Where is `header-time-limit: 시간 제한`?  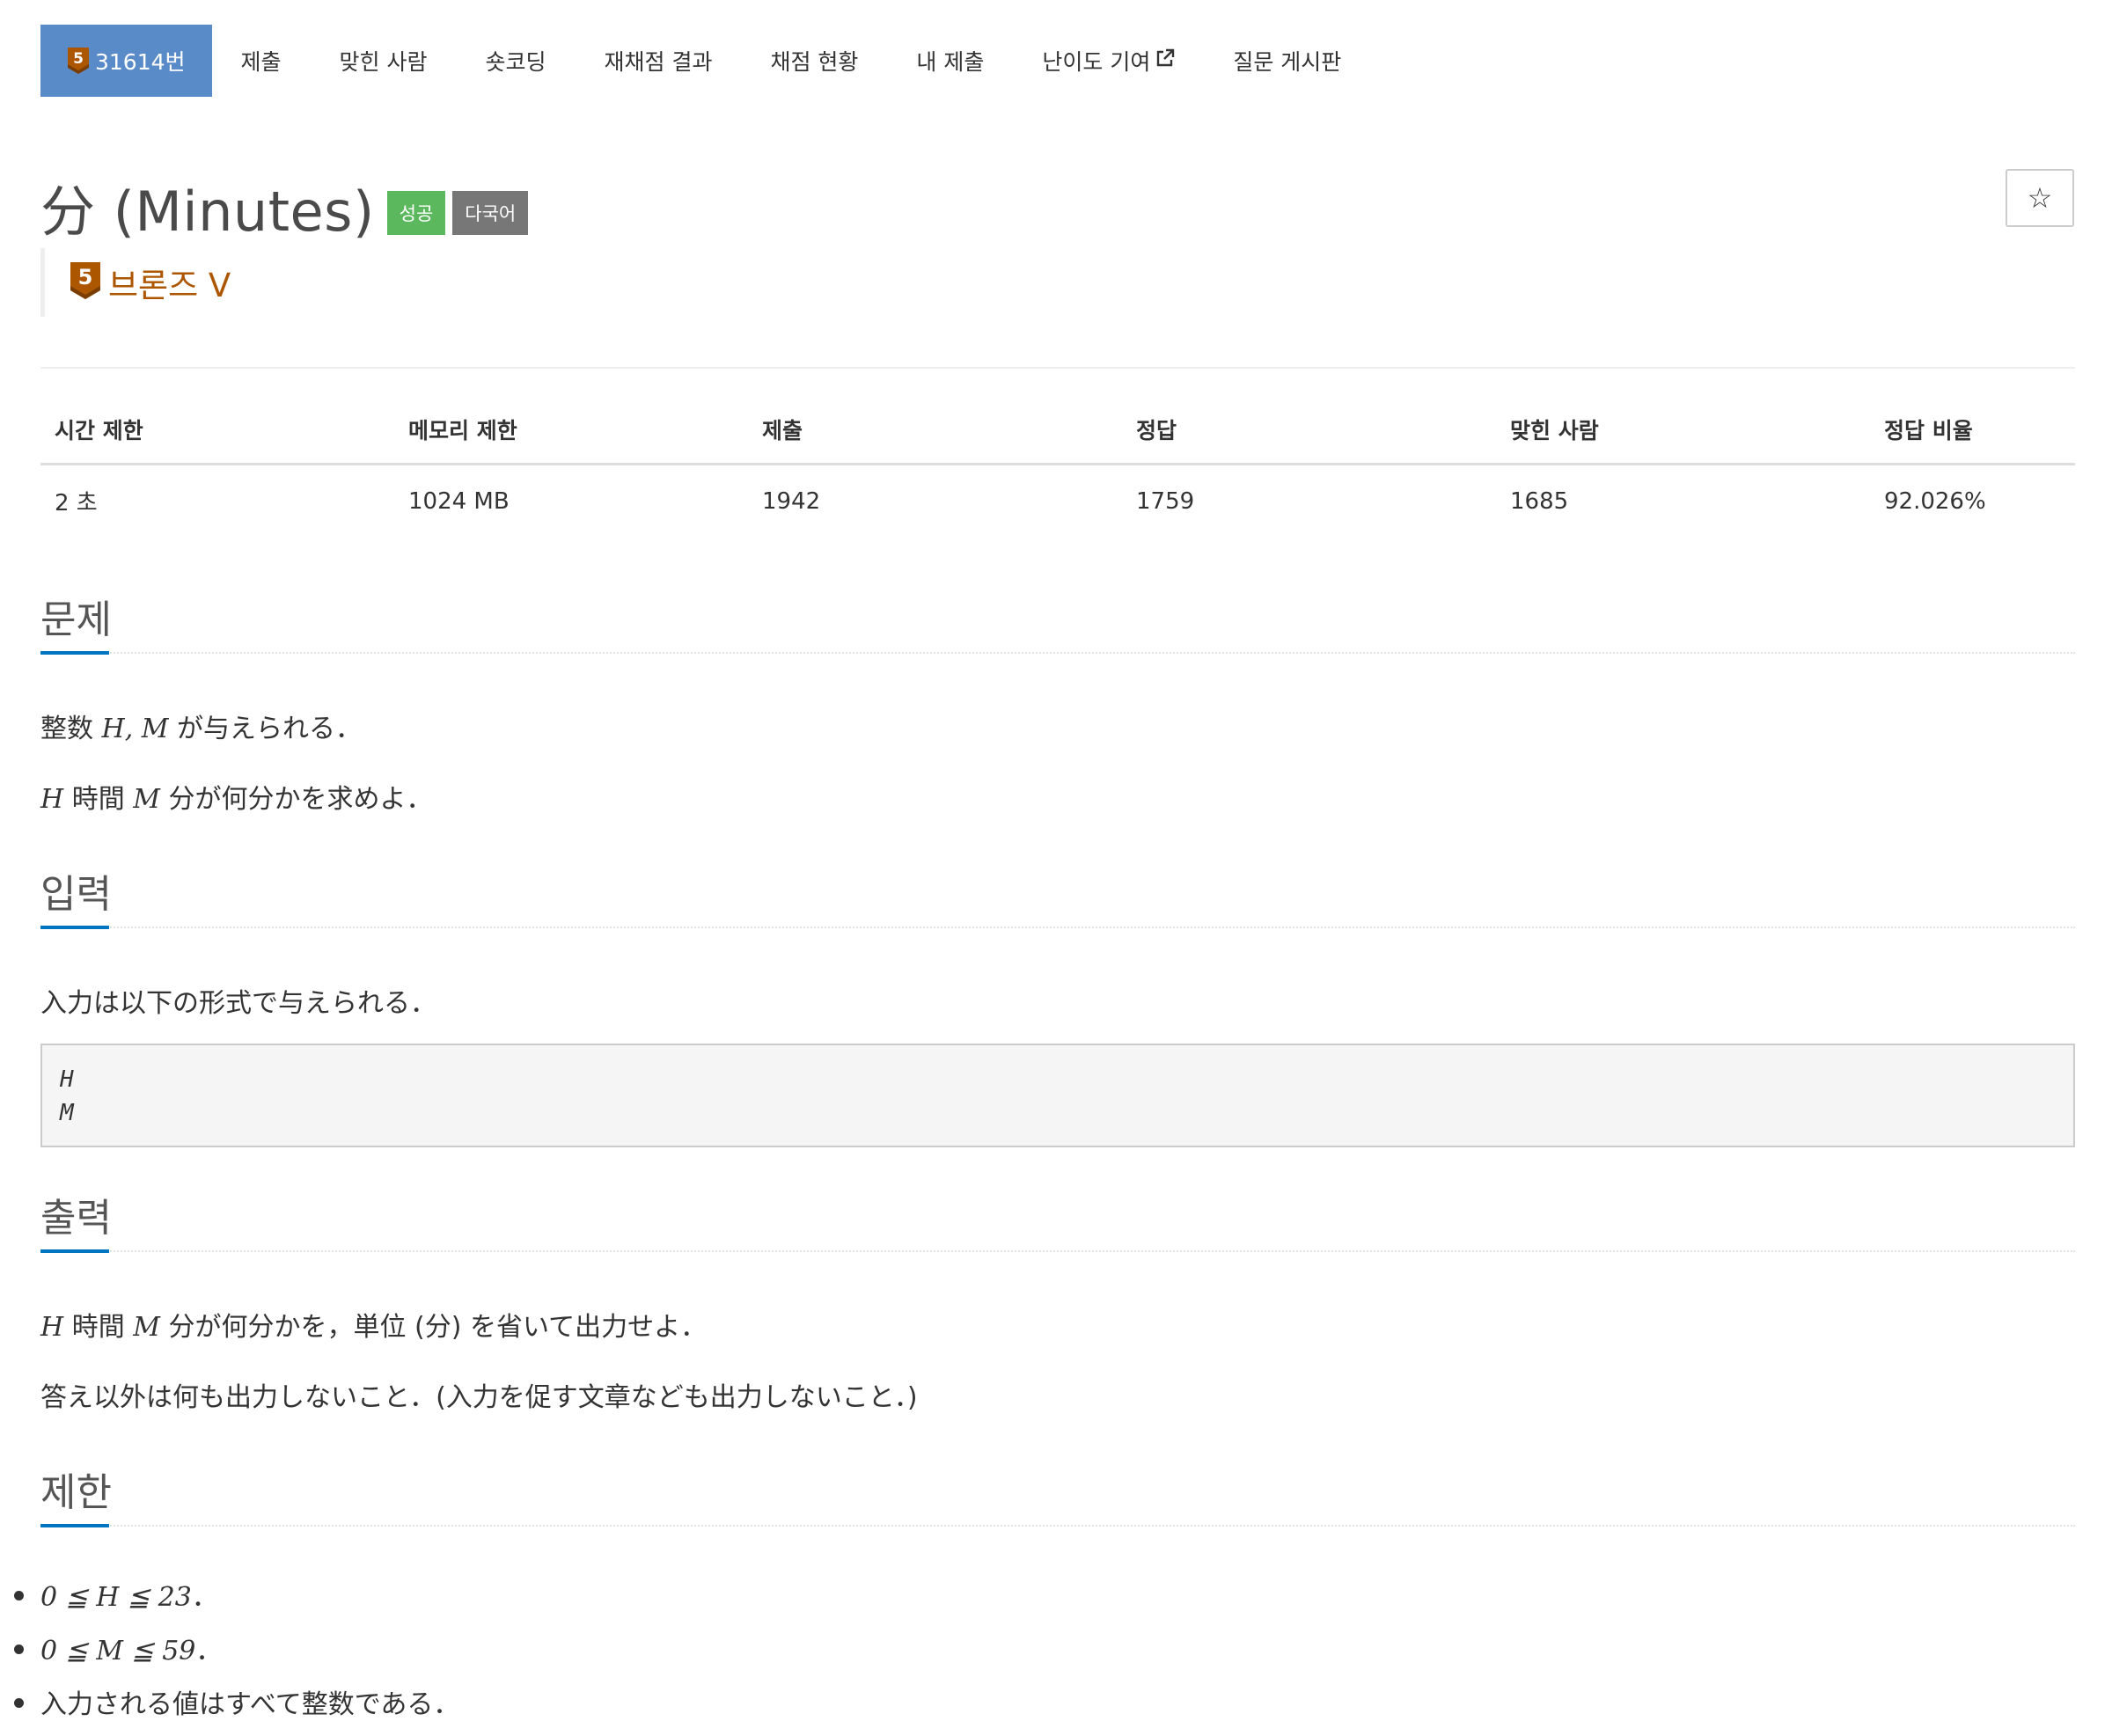
header-time-limit: 시간 제한 is located at coordinates (217, 439).